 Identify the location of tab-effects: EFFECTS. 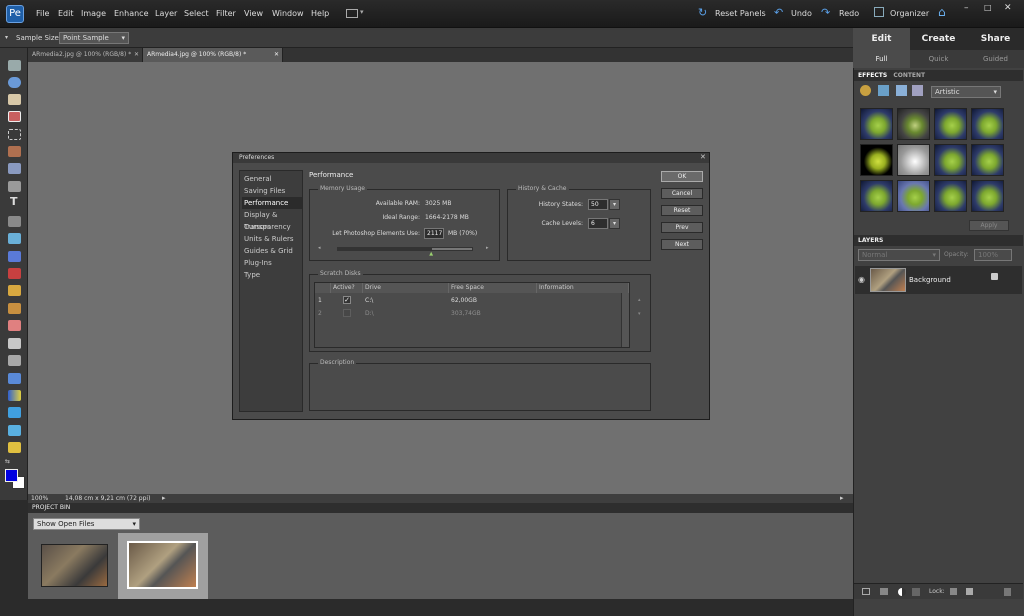
(872, 75).